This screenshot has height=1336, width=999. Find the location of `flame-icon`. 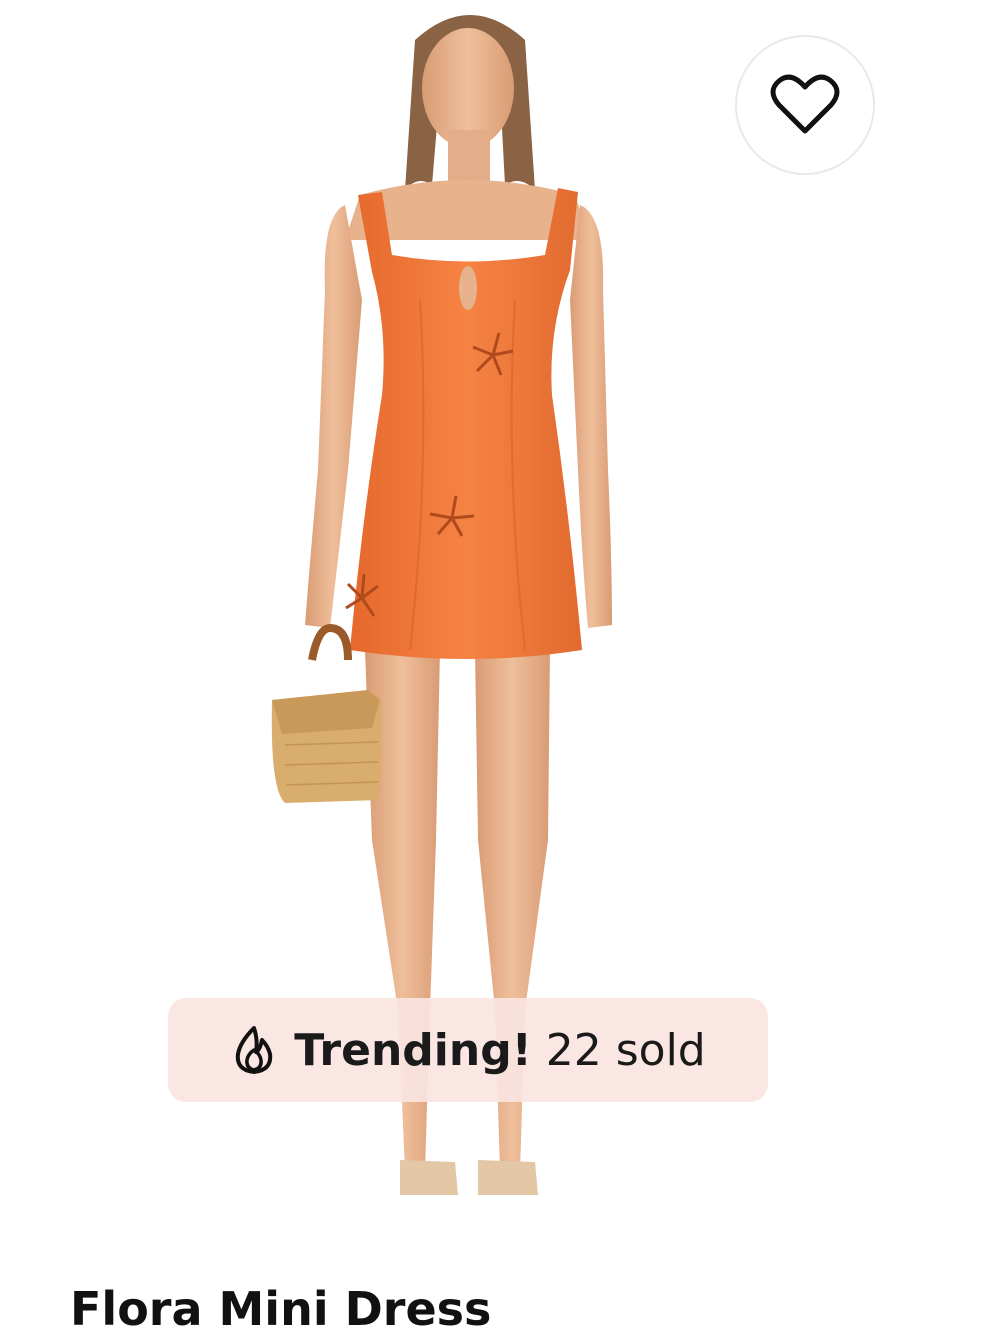

flame-icon is located at coordinates (254, 1050).